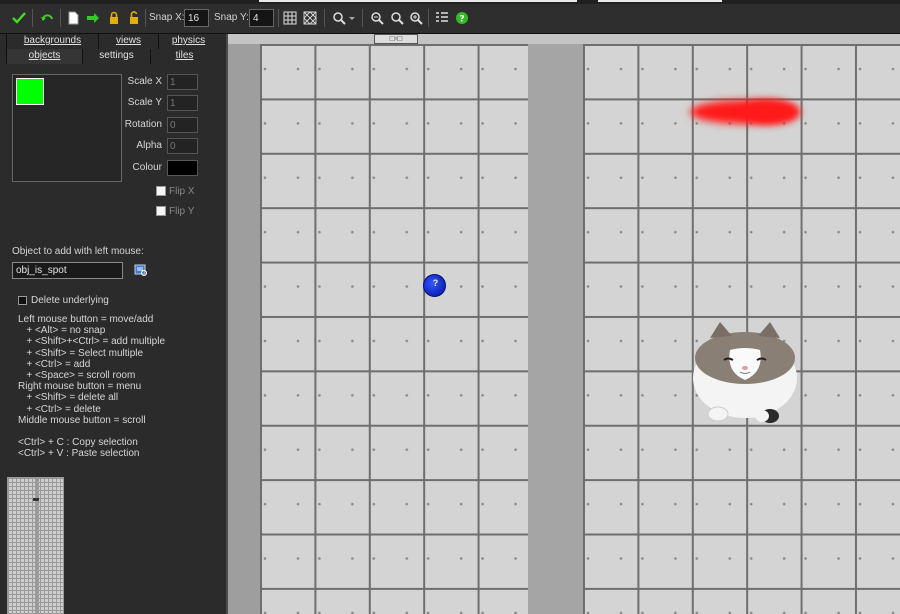 This screenshot has width=900, height=614. I want to click on help-icon: ?, so click(462, 18).